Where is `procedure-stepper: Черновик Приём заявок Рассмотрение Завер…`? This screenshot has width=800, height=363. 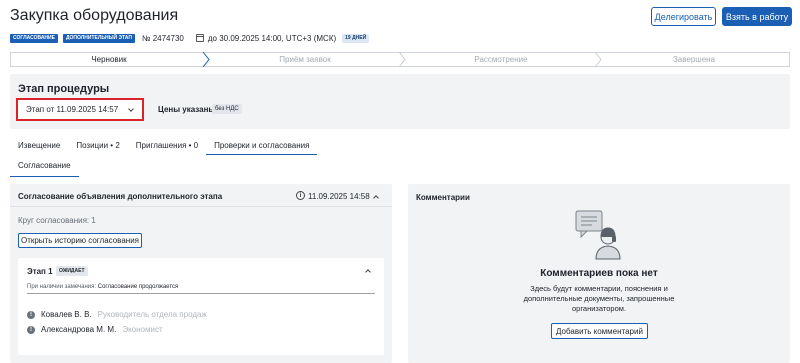 procedure-stepper: Черновик Приём заявок Рассмотрение Завер… is located at coordinates (400, 59).